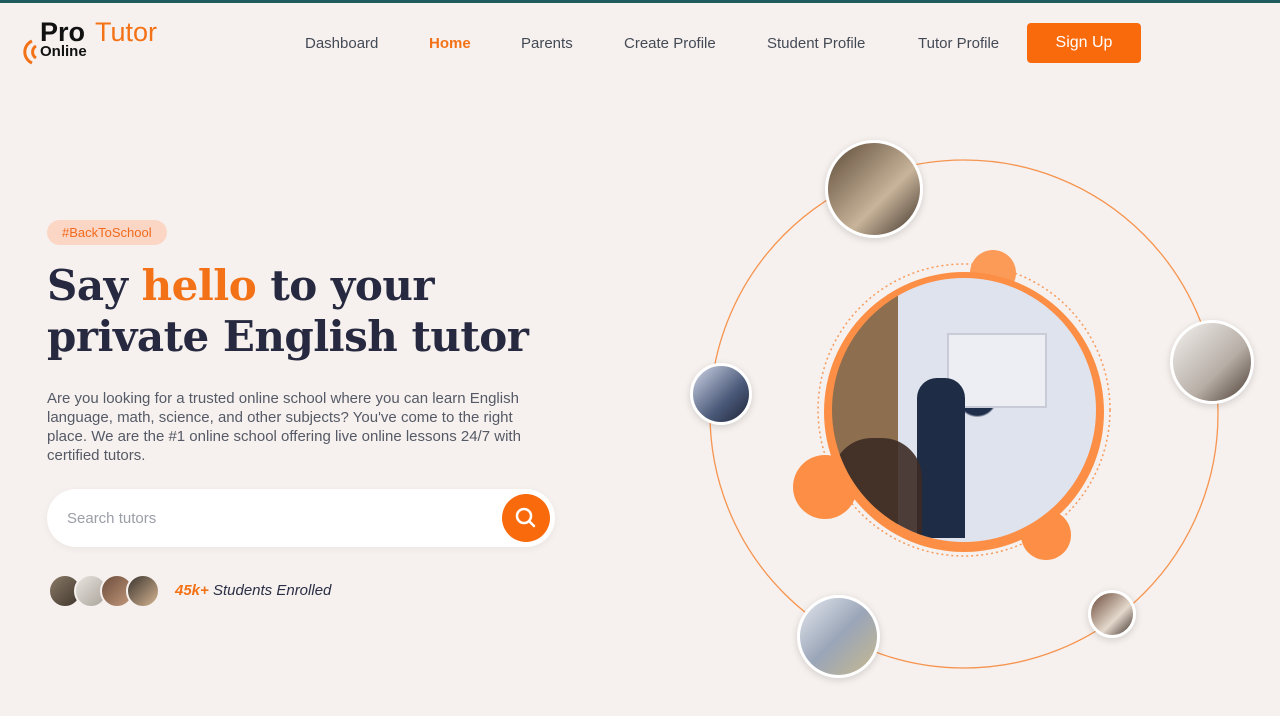  I want to click on audience, so click(877, 490).